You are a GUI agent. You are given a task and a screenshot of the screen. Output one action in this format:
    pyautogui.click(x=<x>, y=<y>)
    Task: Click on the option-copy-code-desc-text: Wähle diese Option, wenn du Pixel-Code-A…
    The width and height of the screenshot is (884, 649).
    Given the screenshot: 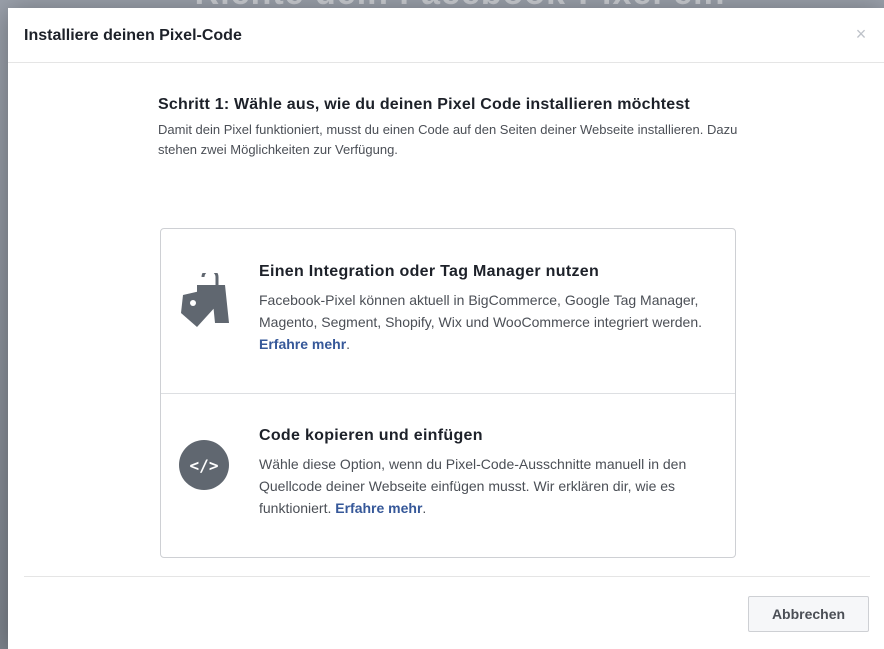 What is the action you would take?
    pyautogui.click(x=473, y=486)
    